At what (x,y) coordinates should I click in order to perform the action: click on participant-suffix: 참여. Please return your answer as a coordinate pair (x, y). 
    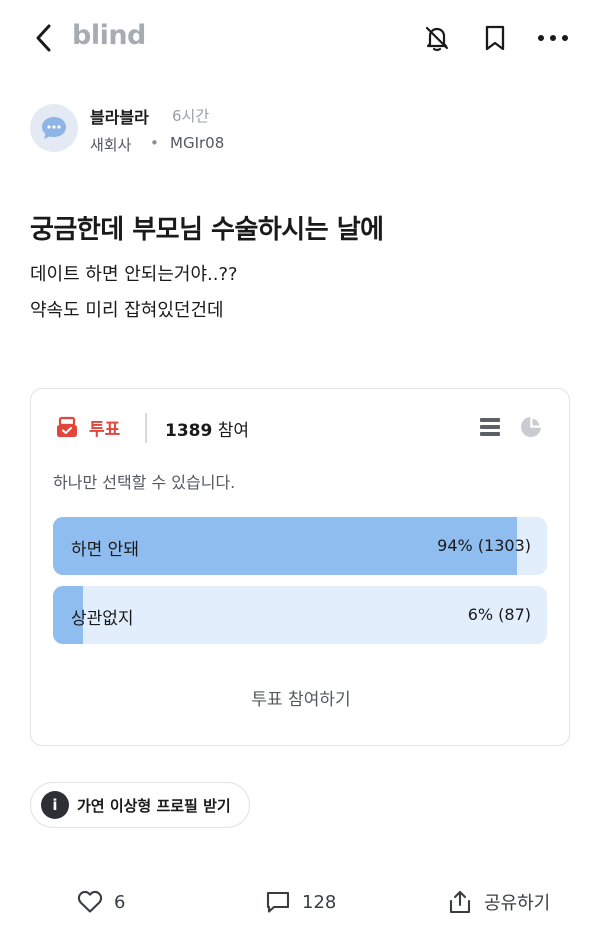
    Looking at the image, I should click on (233, 431).